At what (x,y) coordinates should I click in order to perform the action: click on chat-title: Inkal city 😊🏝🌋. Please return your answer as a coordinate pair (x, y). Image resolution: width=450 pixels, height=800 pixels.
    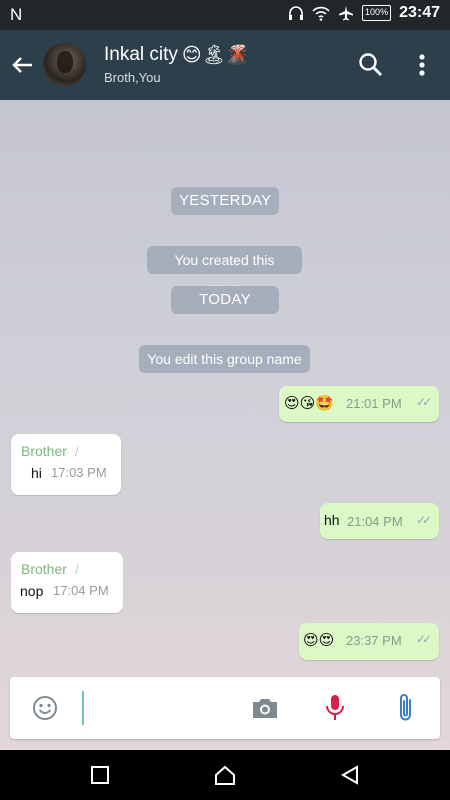
    Looking at the image, I should click on (177, 55).